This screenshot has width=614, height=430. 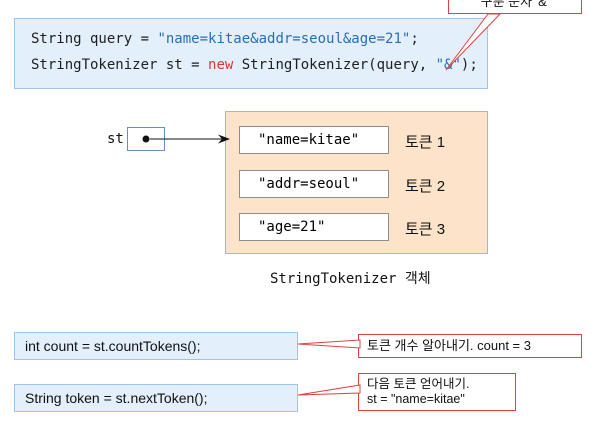 I want to click on reference-dot, so click(x=146, y=139).